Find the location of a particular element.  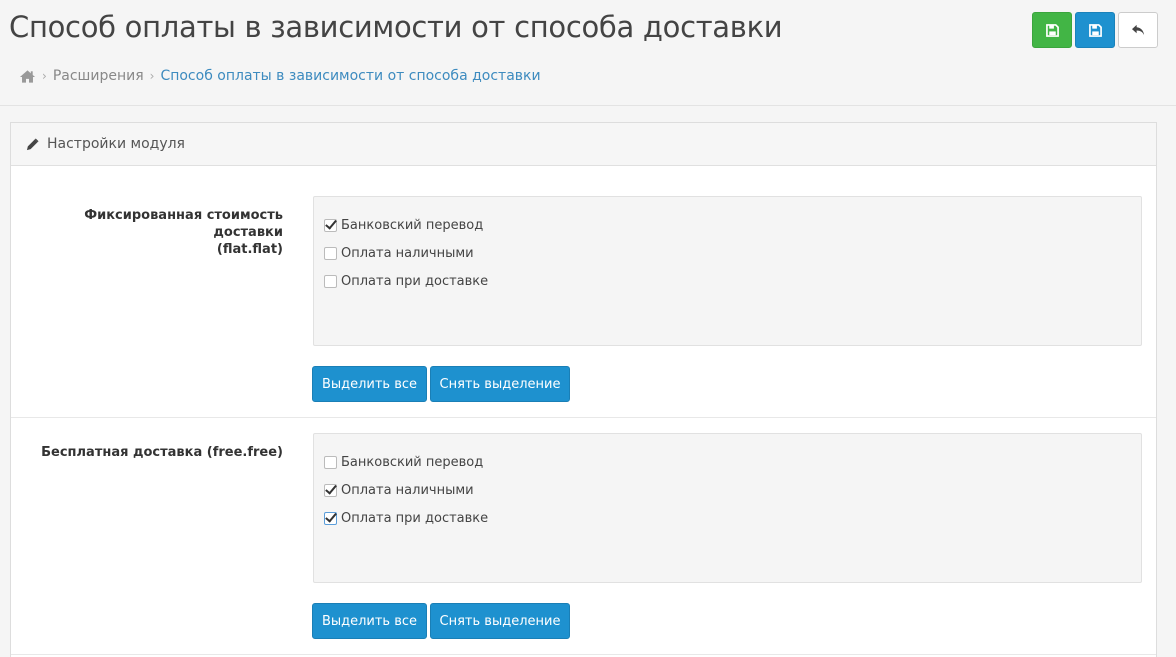

label-line: (flat.flat) is located at coordinates (249, 249).